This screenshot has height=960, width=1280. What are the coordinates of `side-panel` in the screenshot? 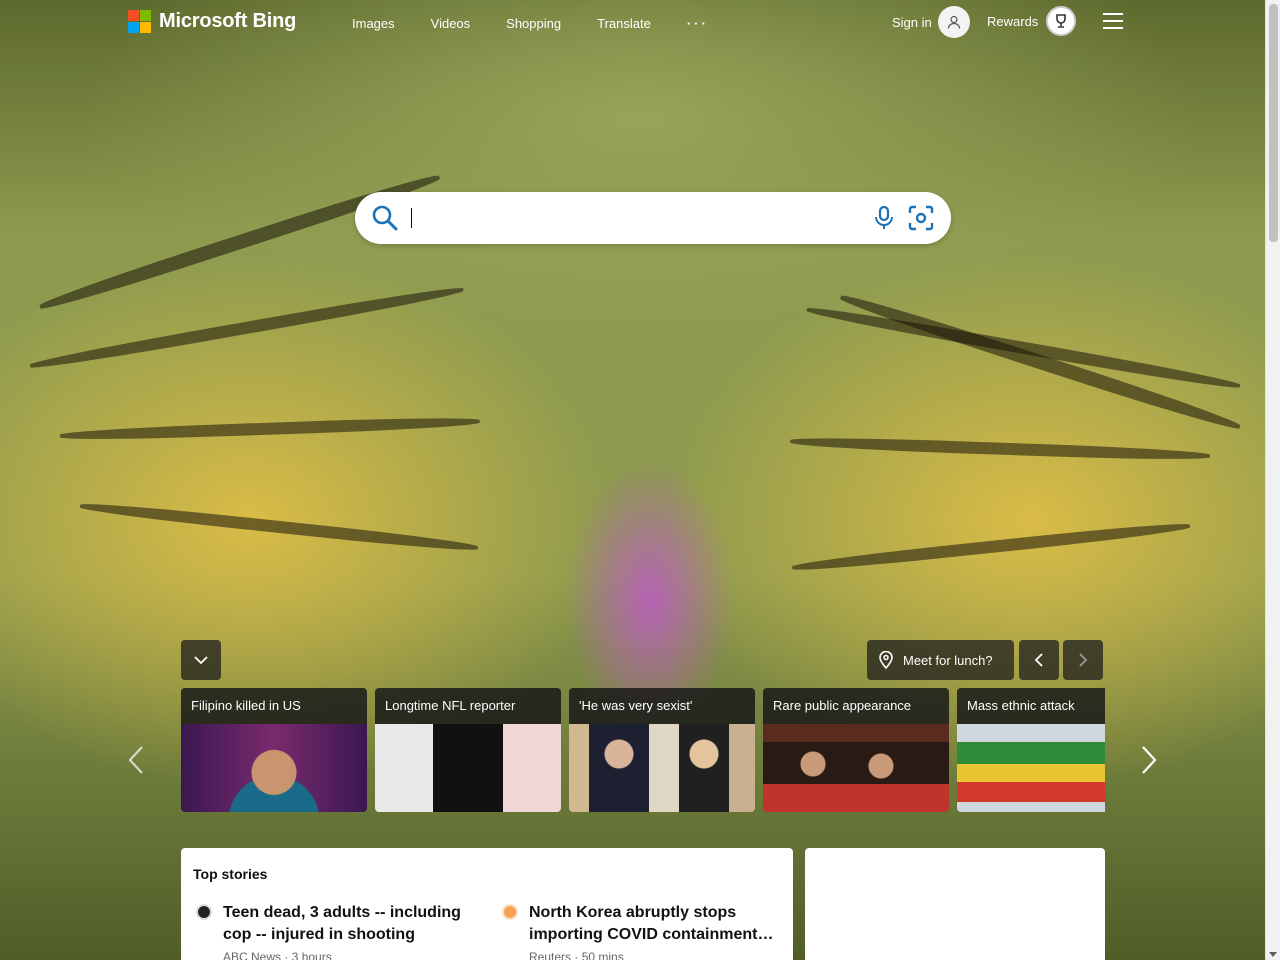 It's located at (955, 904).